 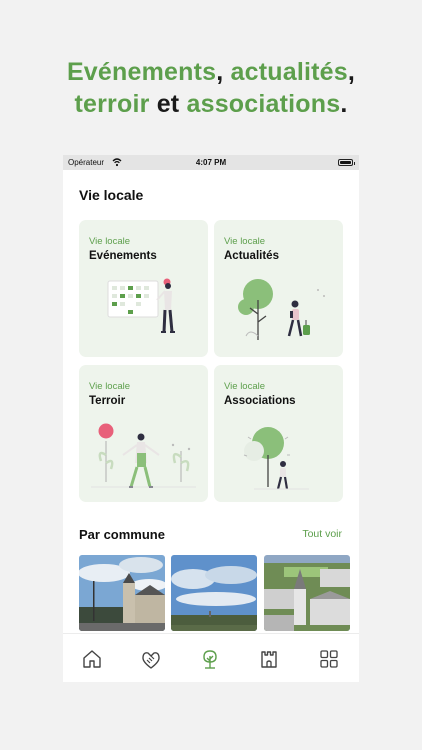 I want to click on tree-icon, so click(x=210, y=659).